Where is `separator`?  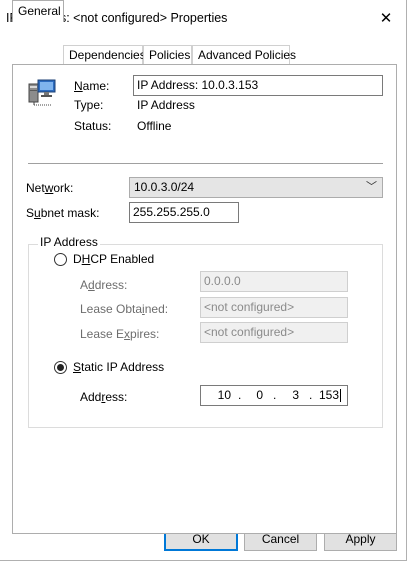 separator is located at coordinates (205, 163).